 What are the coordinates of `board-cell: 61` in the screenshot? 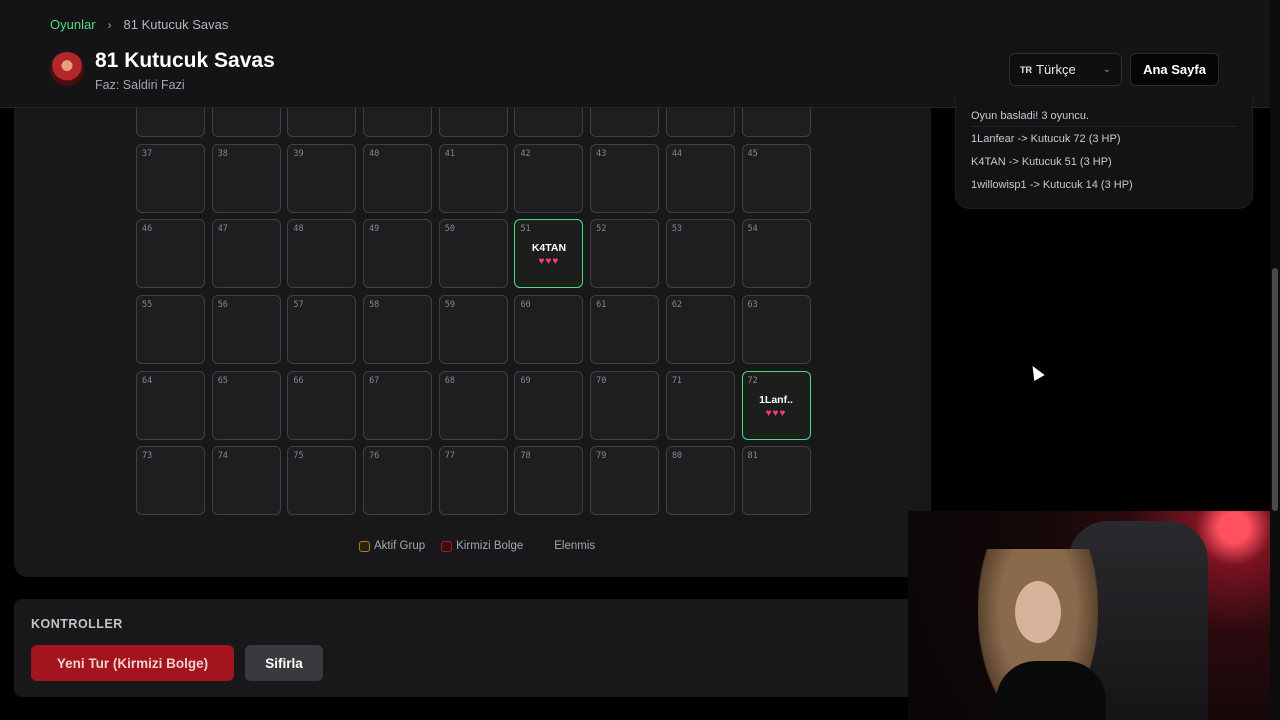 It's located at (625, 330).